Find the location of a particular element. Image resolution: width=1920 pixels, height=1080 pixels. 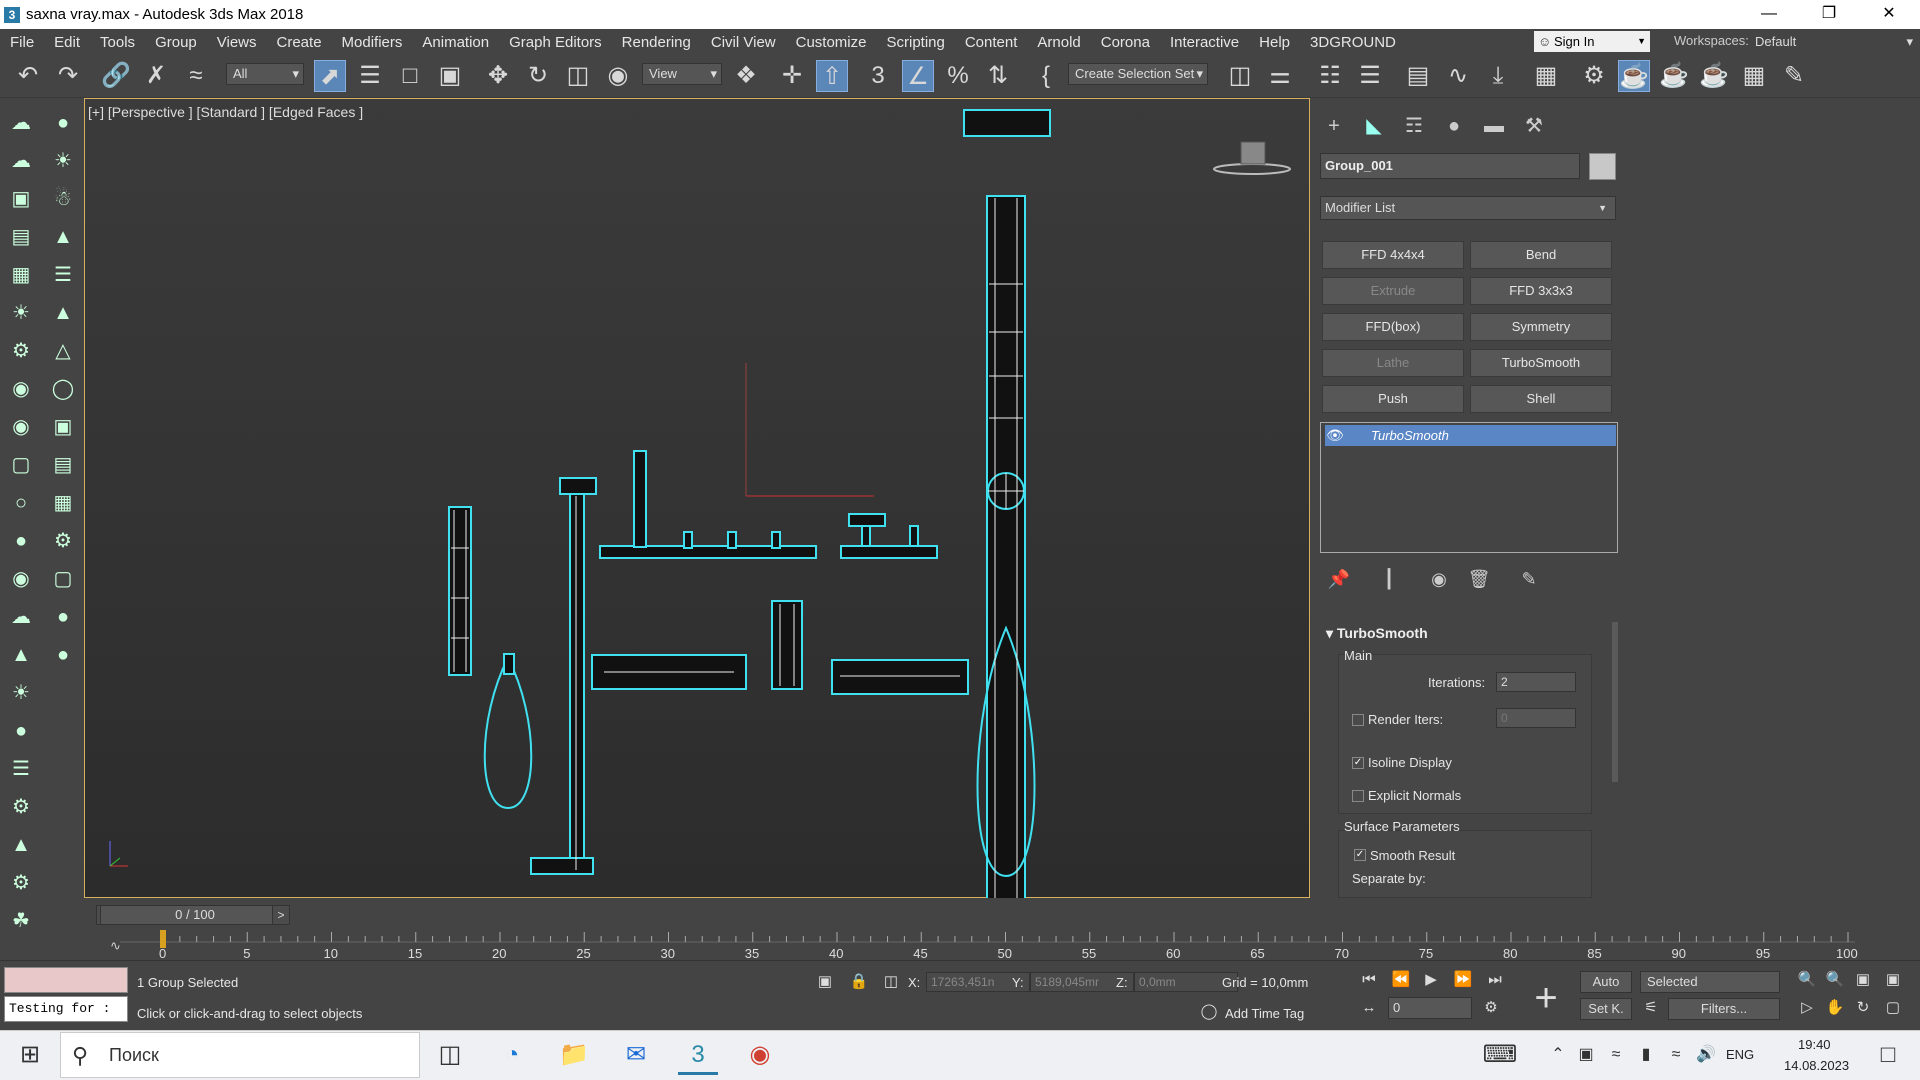

undo-icon: ↶ is located at coordinates (28, 76).